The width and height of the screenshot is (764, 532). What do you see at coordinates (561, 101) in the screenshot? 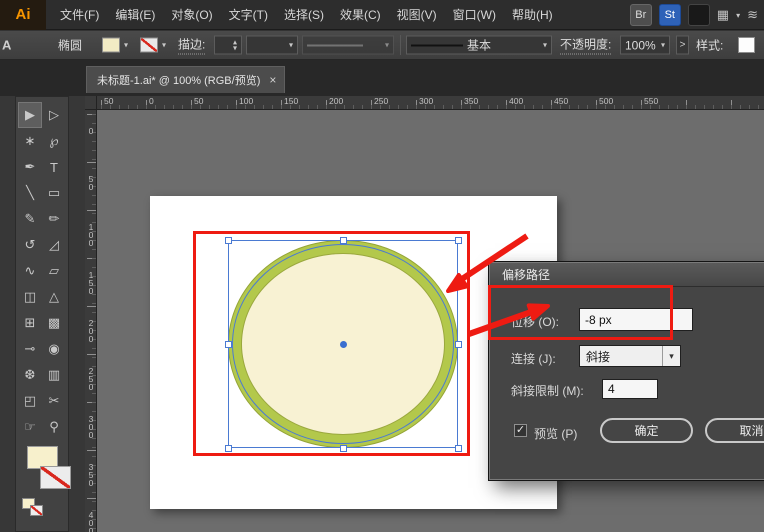
I see `hruler-label: 450` at bounding box center [561, 101].